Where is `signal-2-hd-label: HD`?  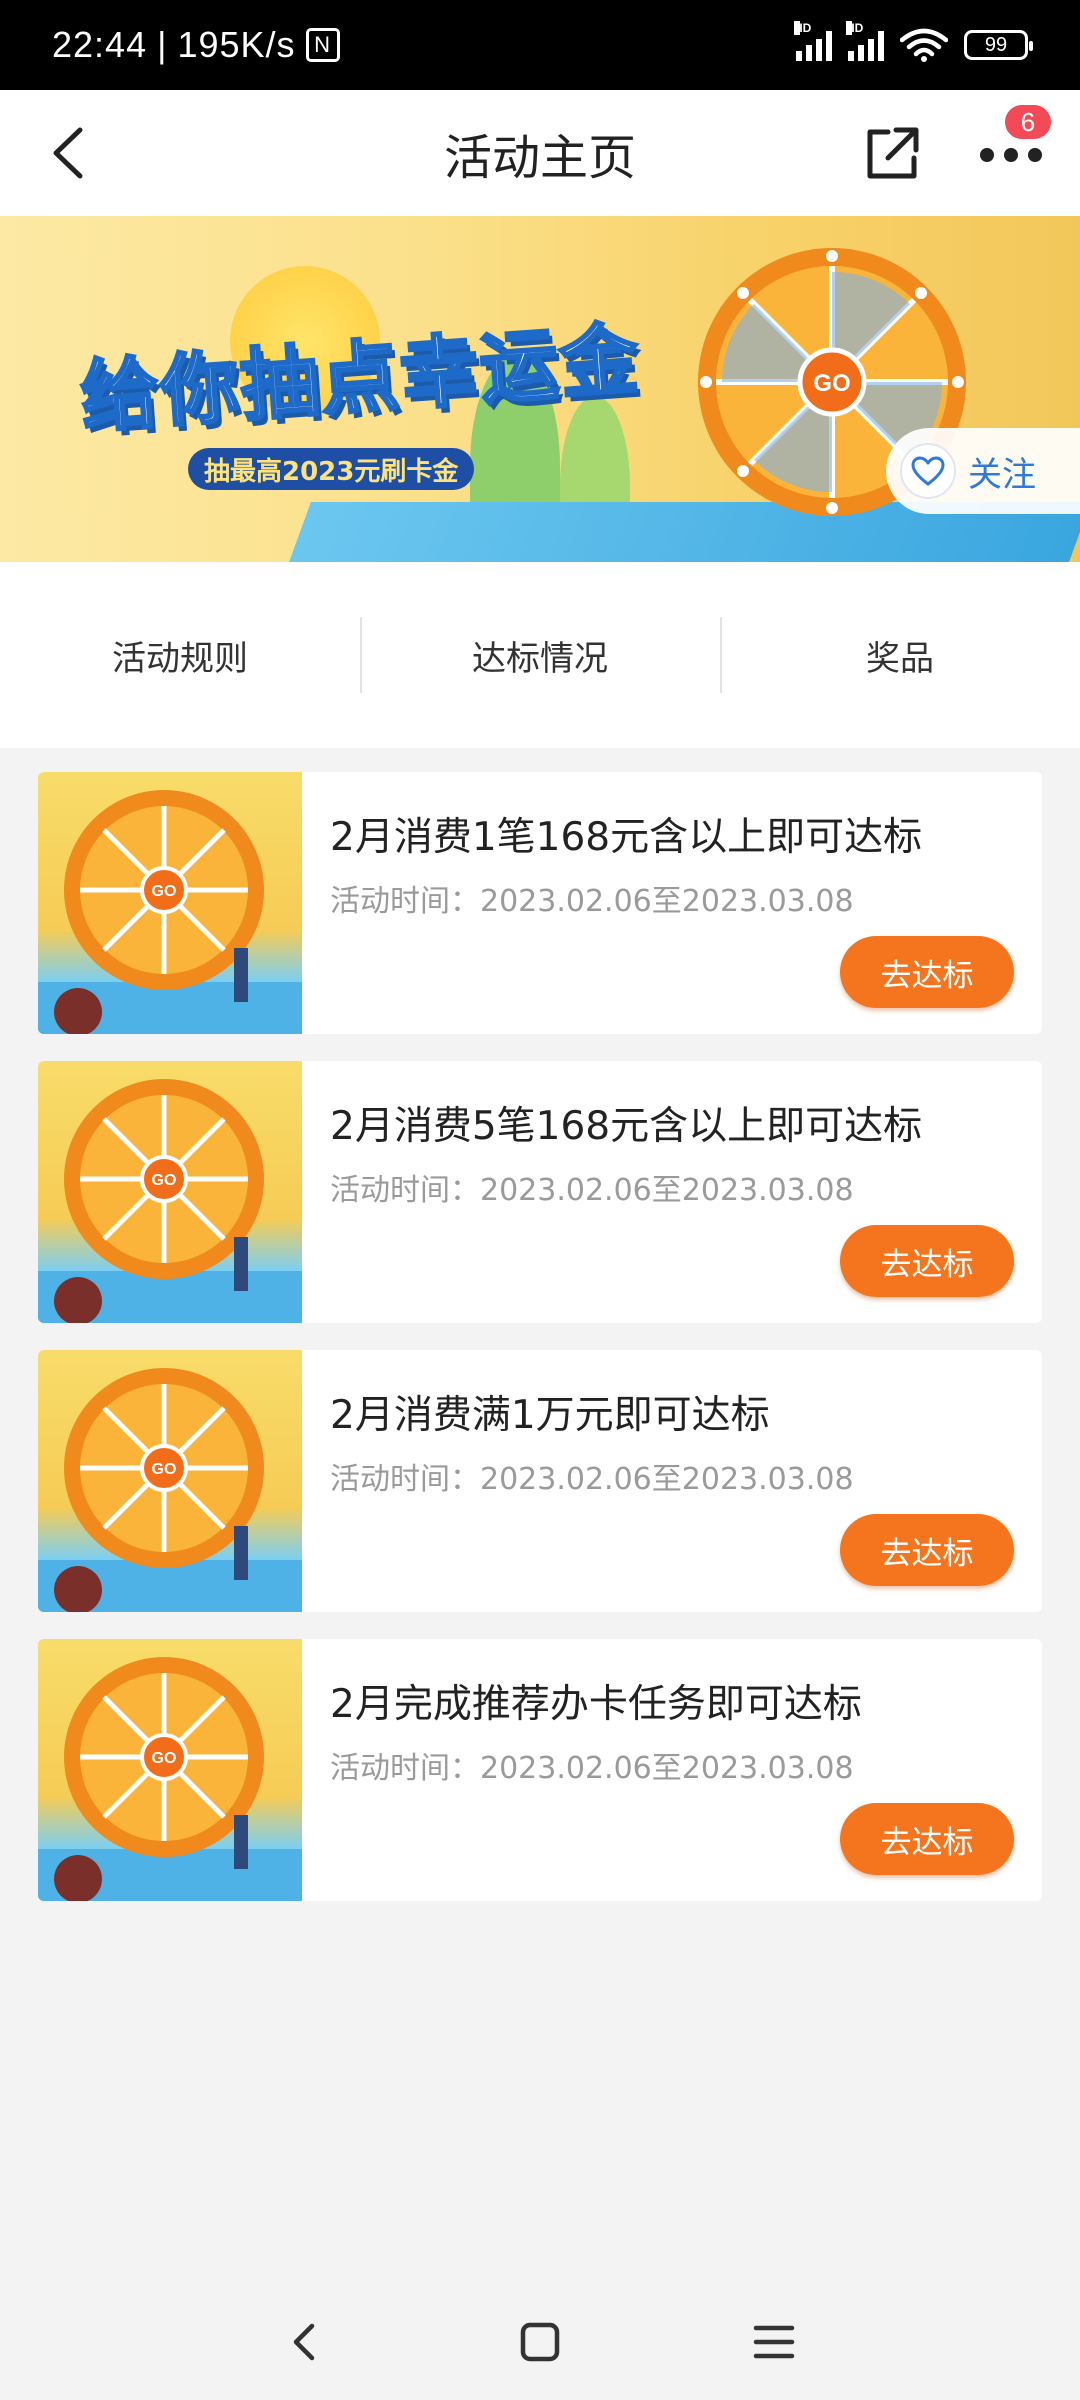 signal-2-hd-label: HD is located at coordinates (855, 28).